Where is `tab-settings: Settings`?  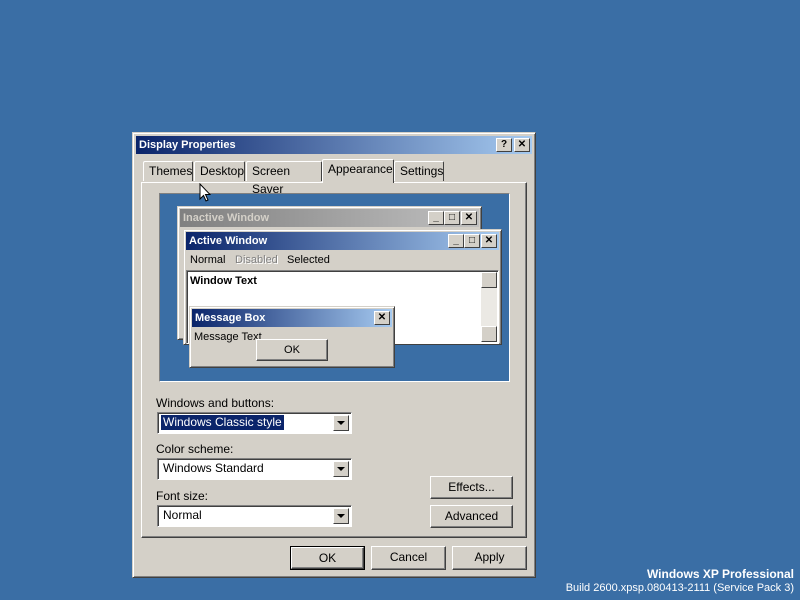 tab-settings: Settings is located at coordinates (419, 171).